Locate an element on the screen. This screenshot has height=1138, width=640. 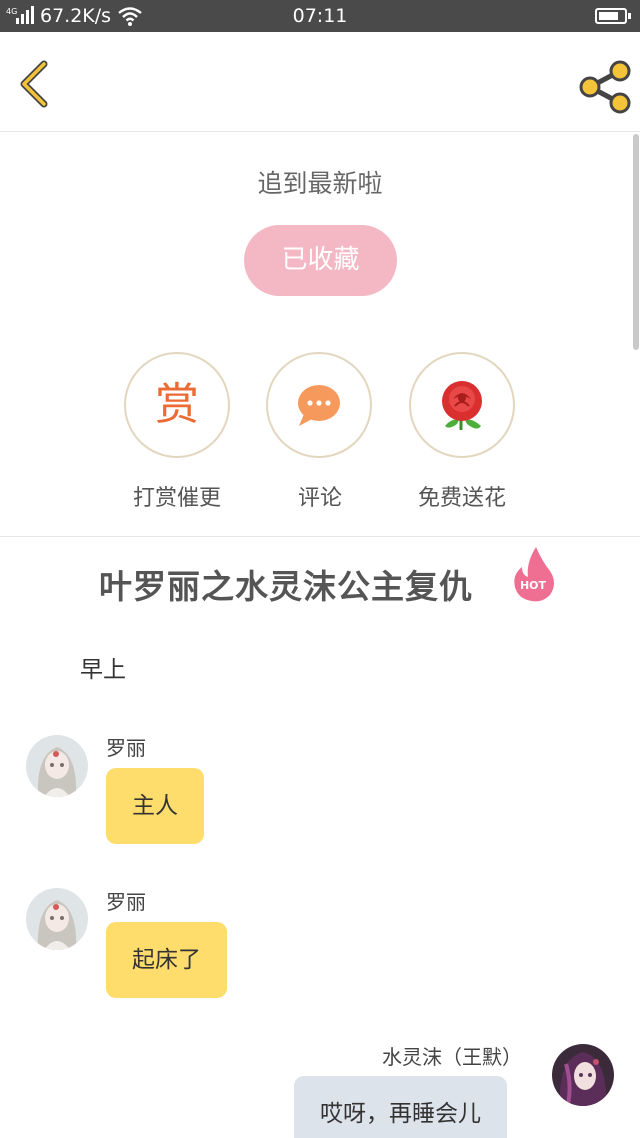
chevron-left-icon is located at coordinates (34, 84).